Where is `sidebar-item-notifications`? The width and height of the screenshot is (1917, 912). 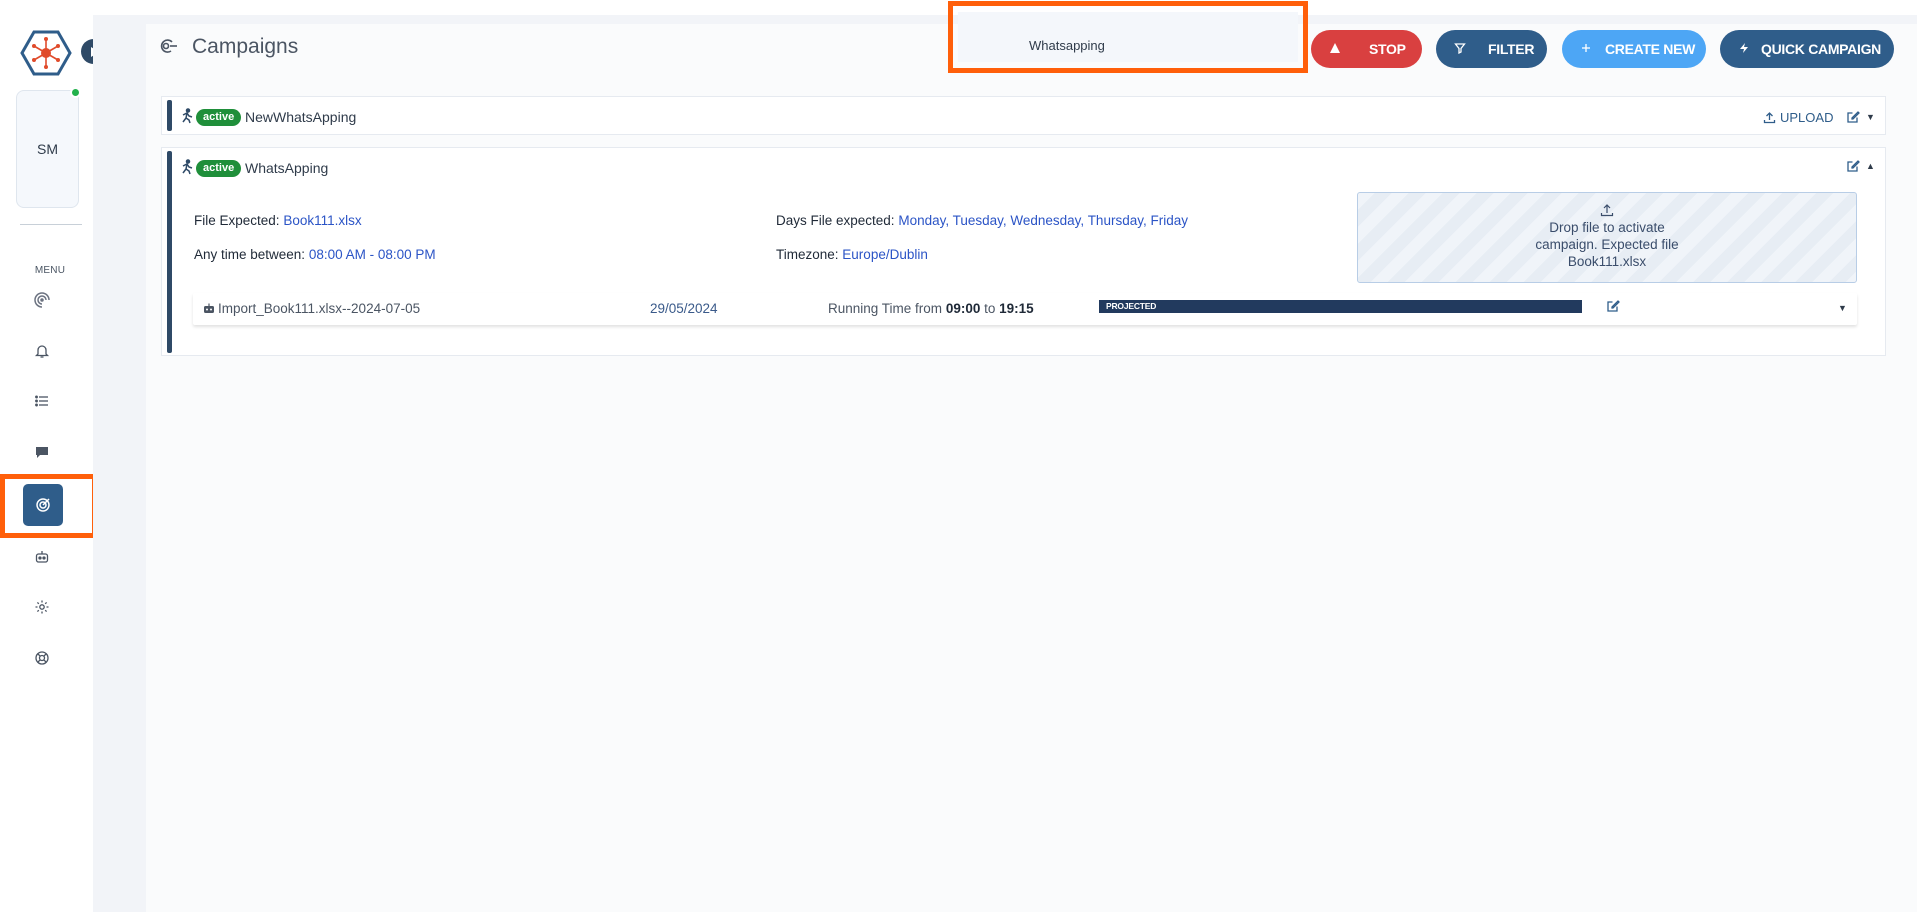 sidebar-item-notifications is located at coordinates (42, 351).